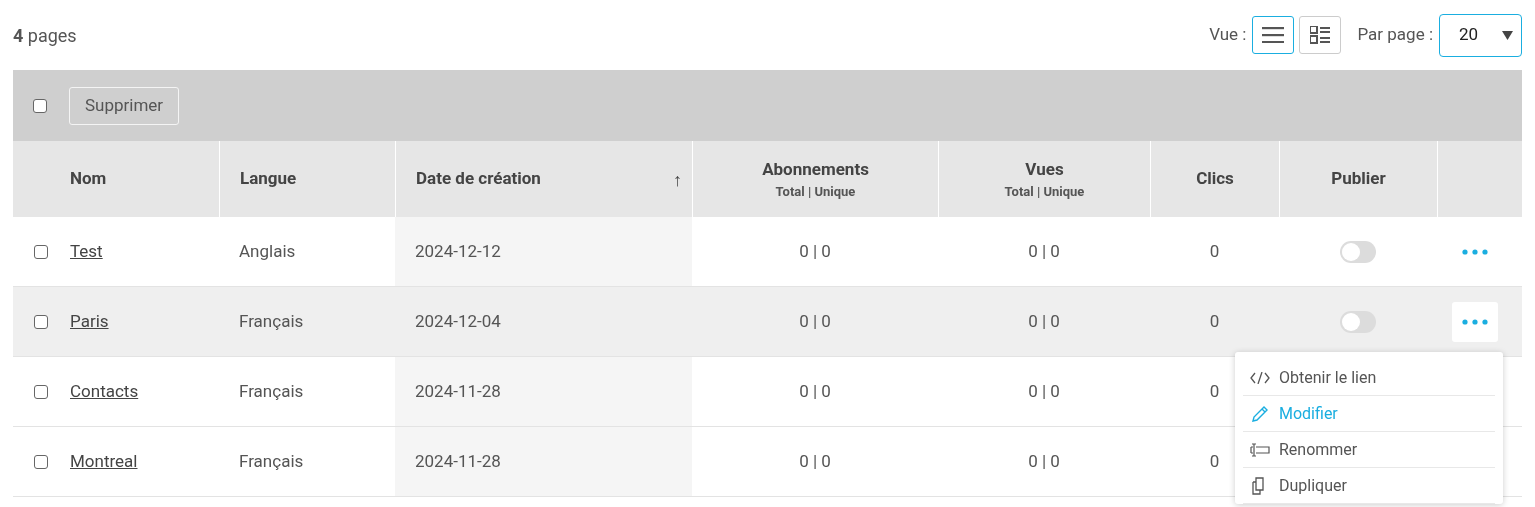  Describe the element at coordinates (1260, 413) in the screenshot. I see `pencil-icon` at that location.